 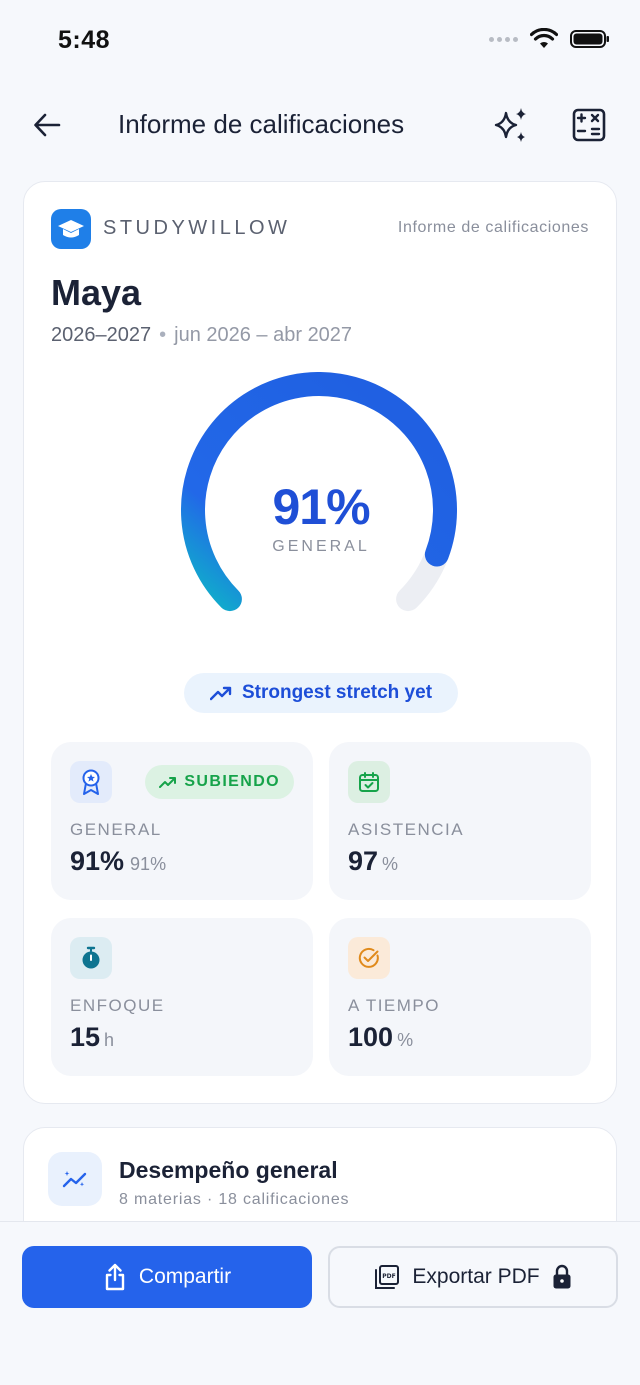 I want to click on highlight-text: Strongest stretch yet, so click(x=337, y=692).